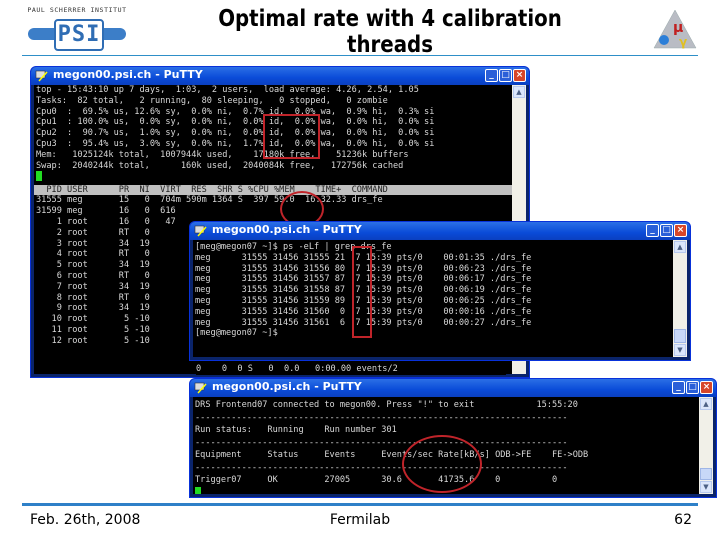 Image resolution: width=720 pixels, height=540 pixels. What do you see at coordinates (236, 333) in the screenshot?
I see `terminal-prompt: [meg@megon07 ~]$` at bounding box center [236, 333].